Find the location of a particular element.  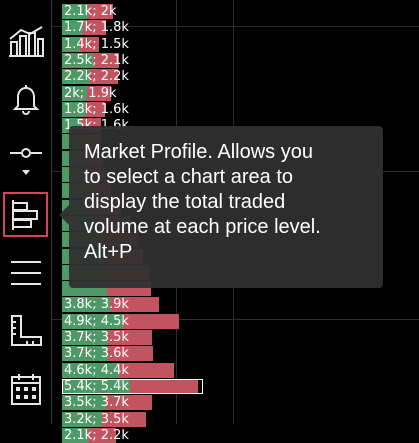

volume-label: 4.9k; 4.5k is located at coordinates (96, 321).